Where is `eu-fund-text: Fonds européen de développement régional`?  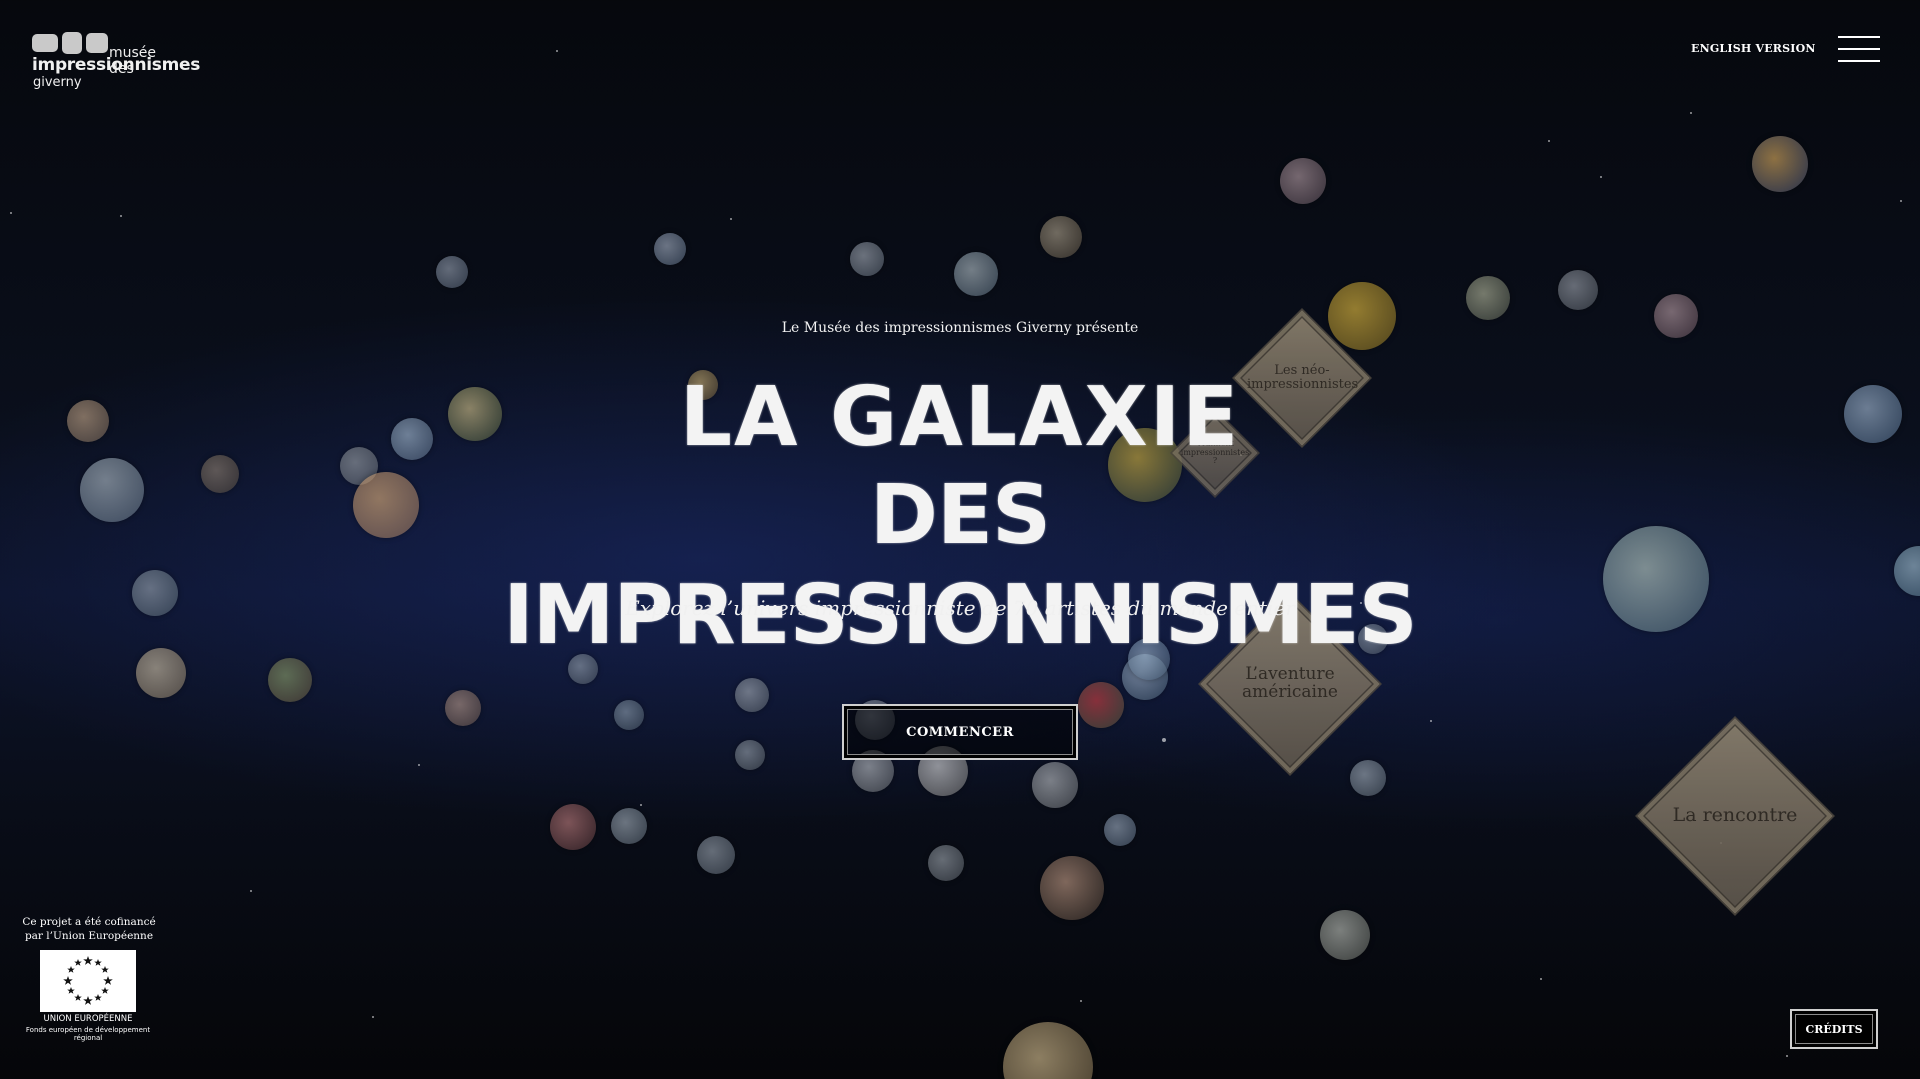 eu-fund-text: Fonds européen de développement régional is located at coordinates (88, 1034).